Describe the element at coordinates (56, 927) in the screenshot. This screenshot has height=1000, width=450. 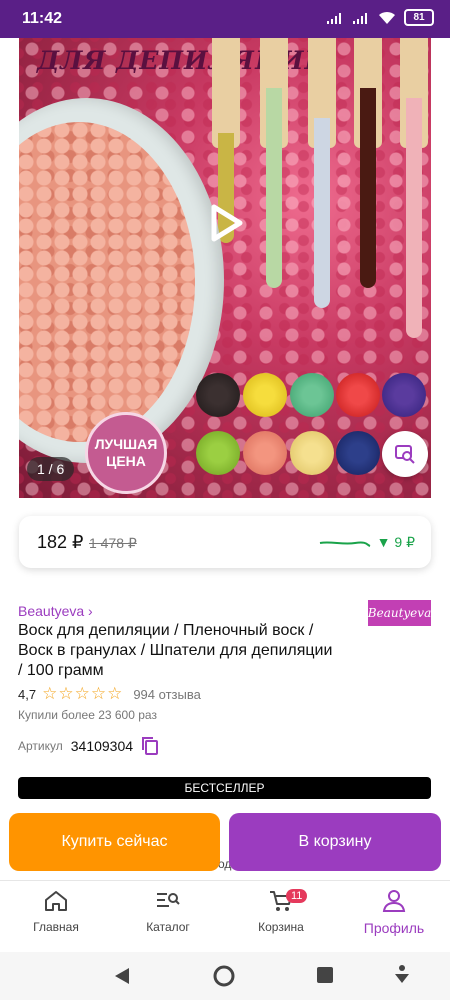
I see `nav-home-label: Главная` at that location.